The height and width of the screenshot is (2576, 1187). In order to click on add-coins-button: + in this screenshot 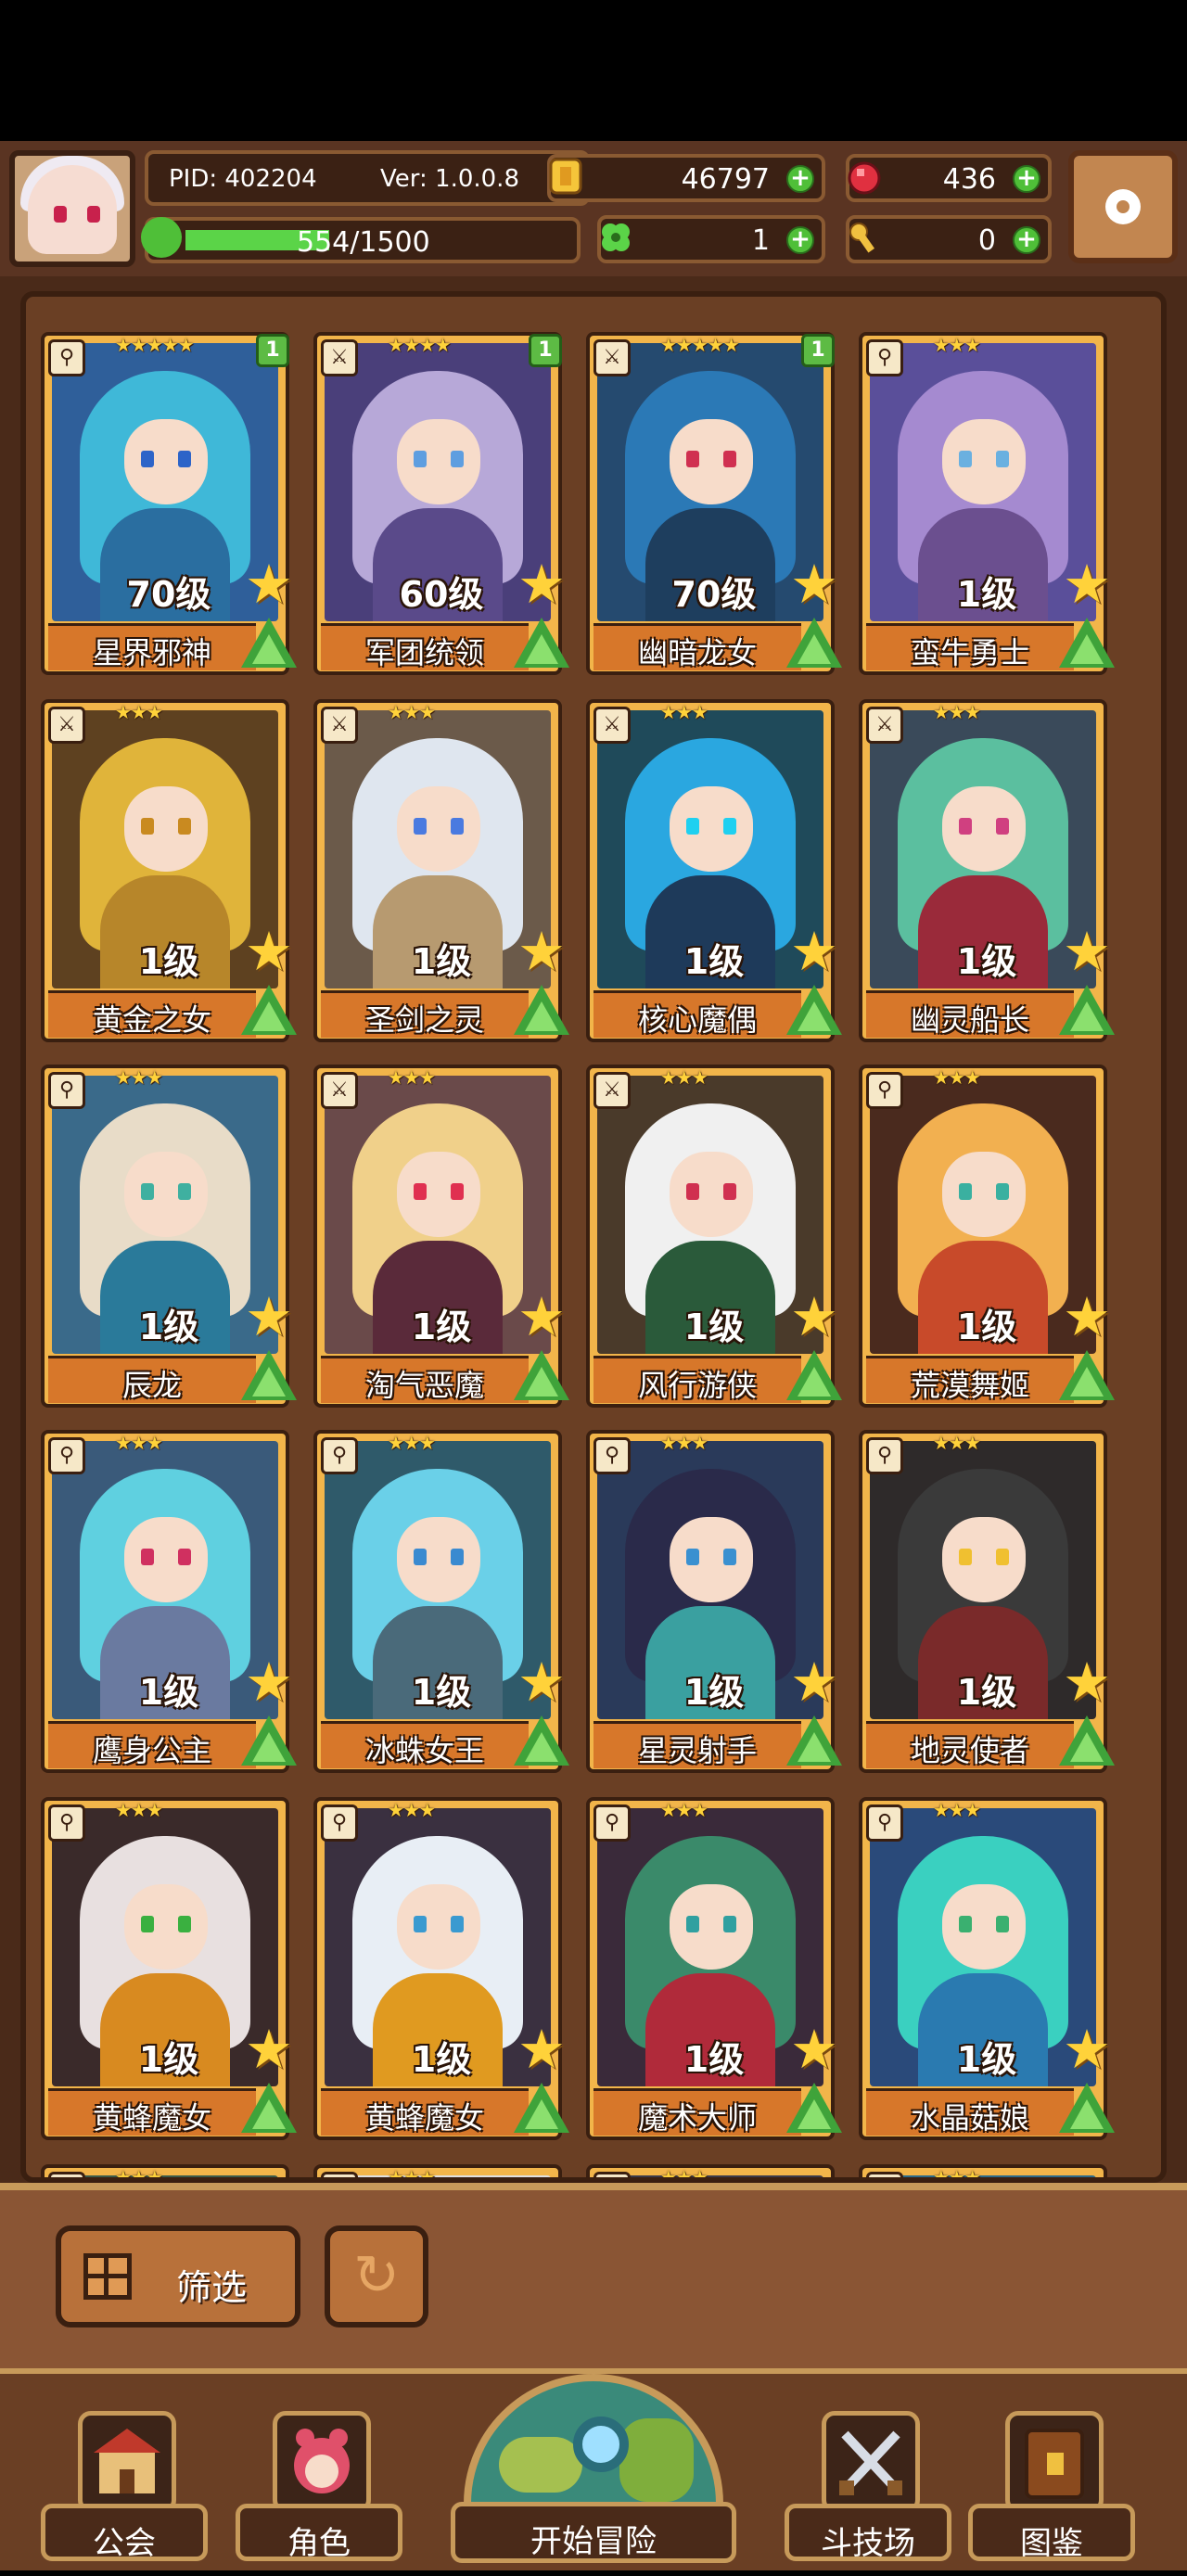, I will do `click(800, 179)`.